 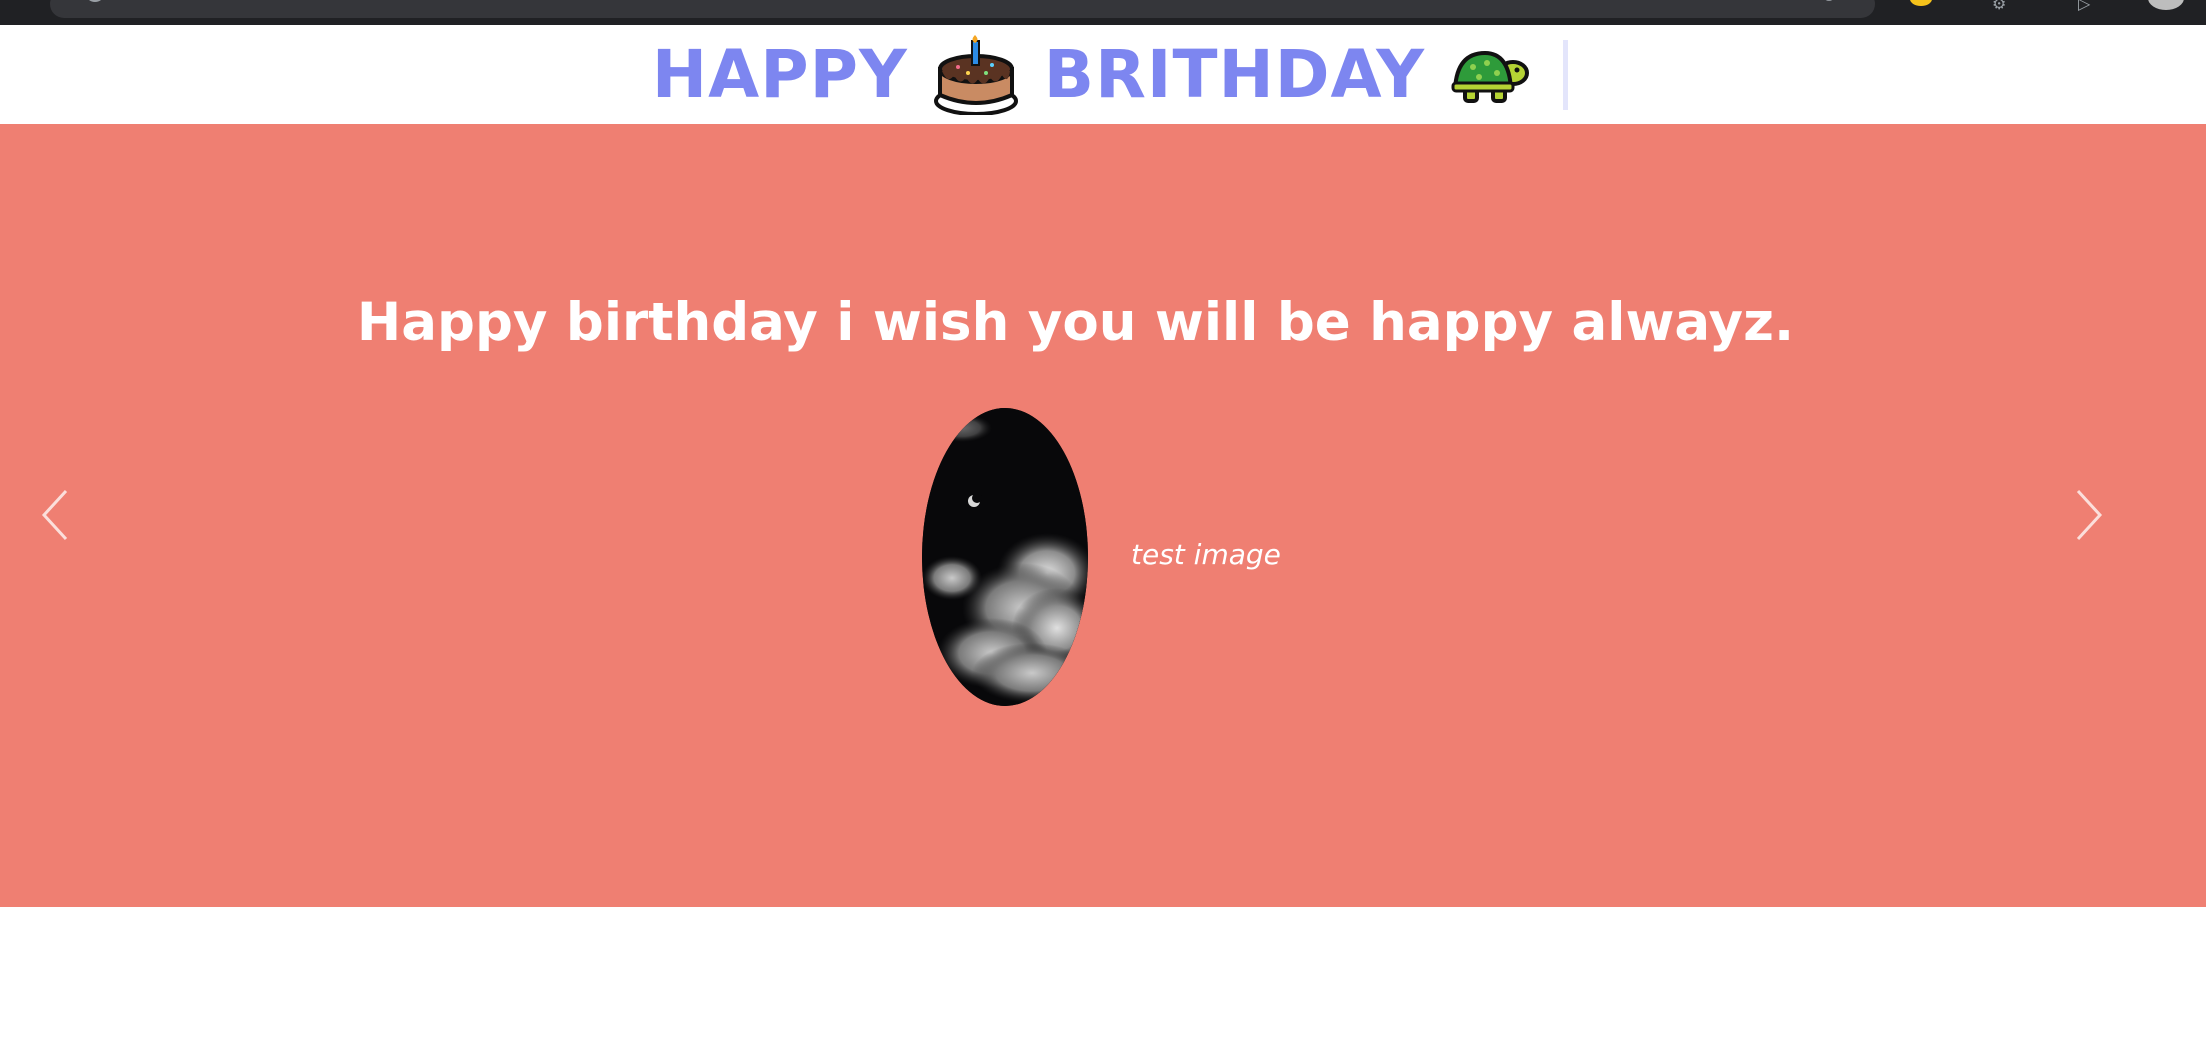 What do you see at coordinates (1206, 554) in the screenshot?
I see `image-caption: test image` at bounding box center [1206, 554].